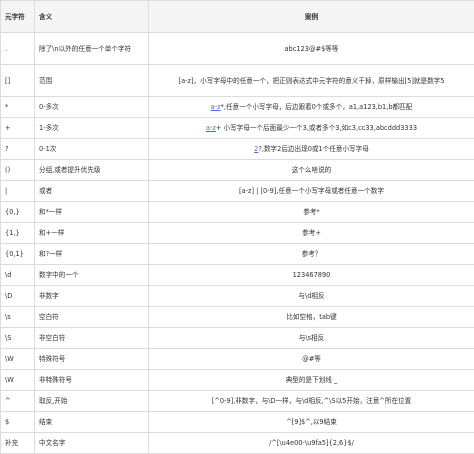  What do you see at coordinates (92, 338) in the screenshot?
I see `cell-meaning: 非空白符` at bounding box center [92, 338].